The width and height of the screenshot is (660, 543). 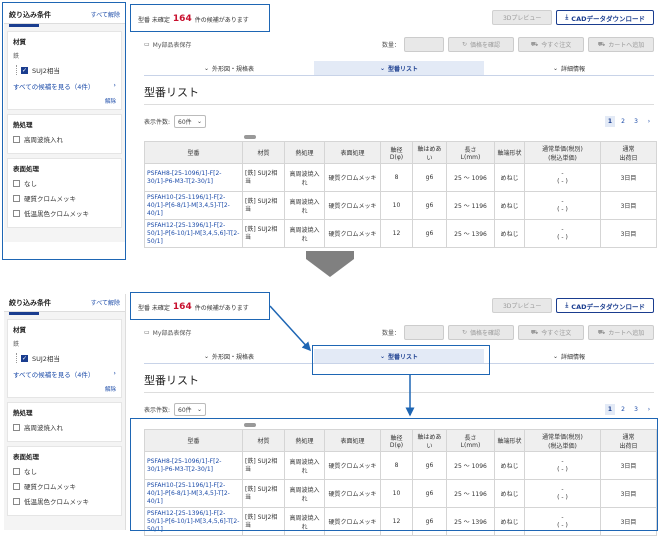 What do you see at coordinates (185, 122) in the screenshot?
I see `display-count-value: 60件` at bounding box center [185, 122].